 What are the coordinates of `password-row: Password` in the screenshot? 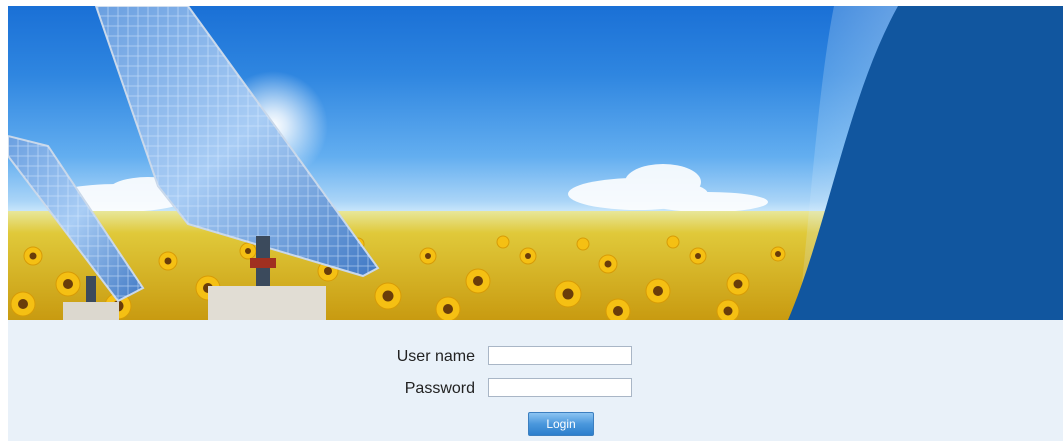 It's located at (535, 389).